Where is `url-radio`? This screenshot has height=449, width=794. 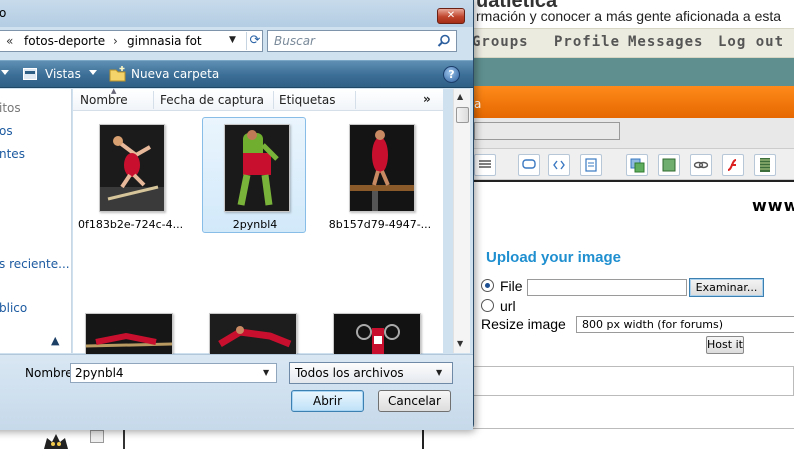
url-radio is located at coordinates (487, 305).